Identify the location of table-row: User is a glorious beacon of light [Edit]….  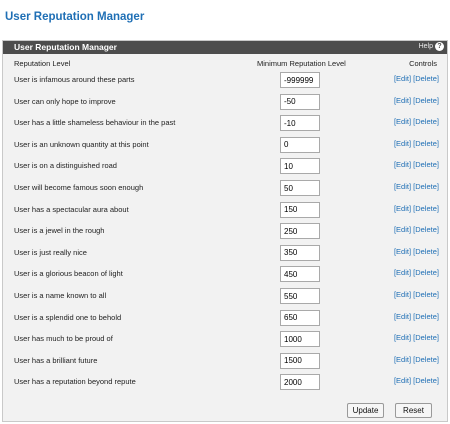
(225, 276).